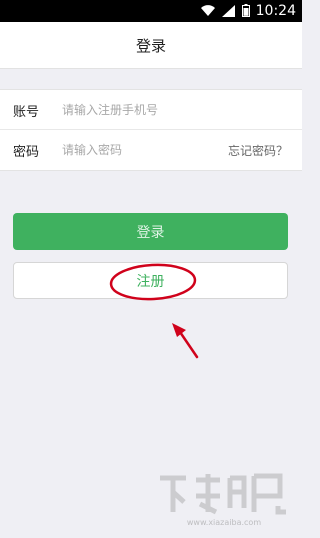  What do you see at coordinates (142, 150) in the screenshot?
I see `password-input` at bounding box center [142, 150].